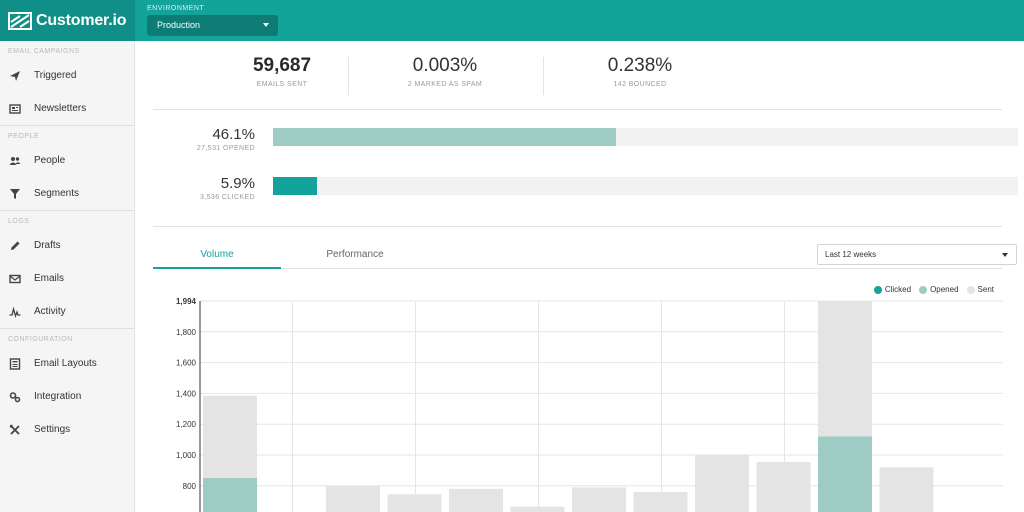 This screenshot has height=512, width=1024. Describe the element at coordinates (47, 245) in the screenshot. I see `sidebar-item-label: Drafts` at that location.